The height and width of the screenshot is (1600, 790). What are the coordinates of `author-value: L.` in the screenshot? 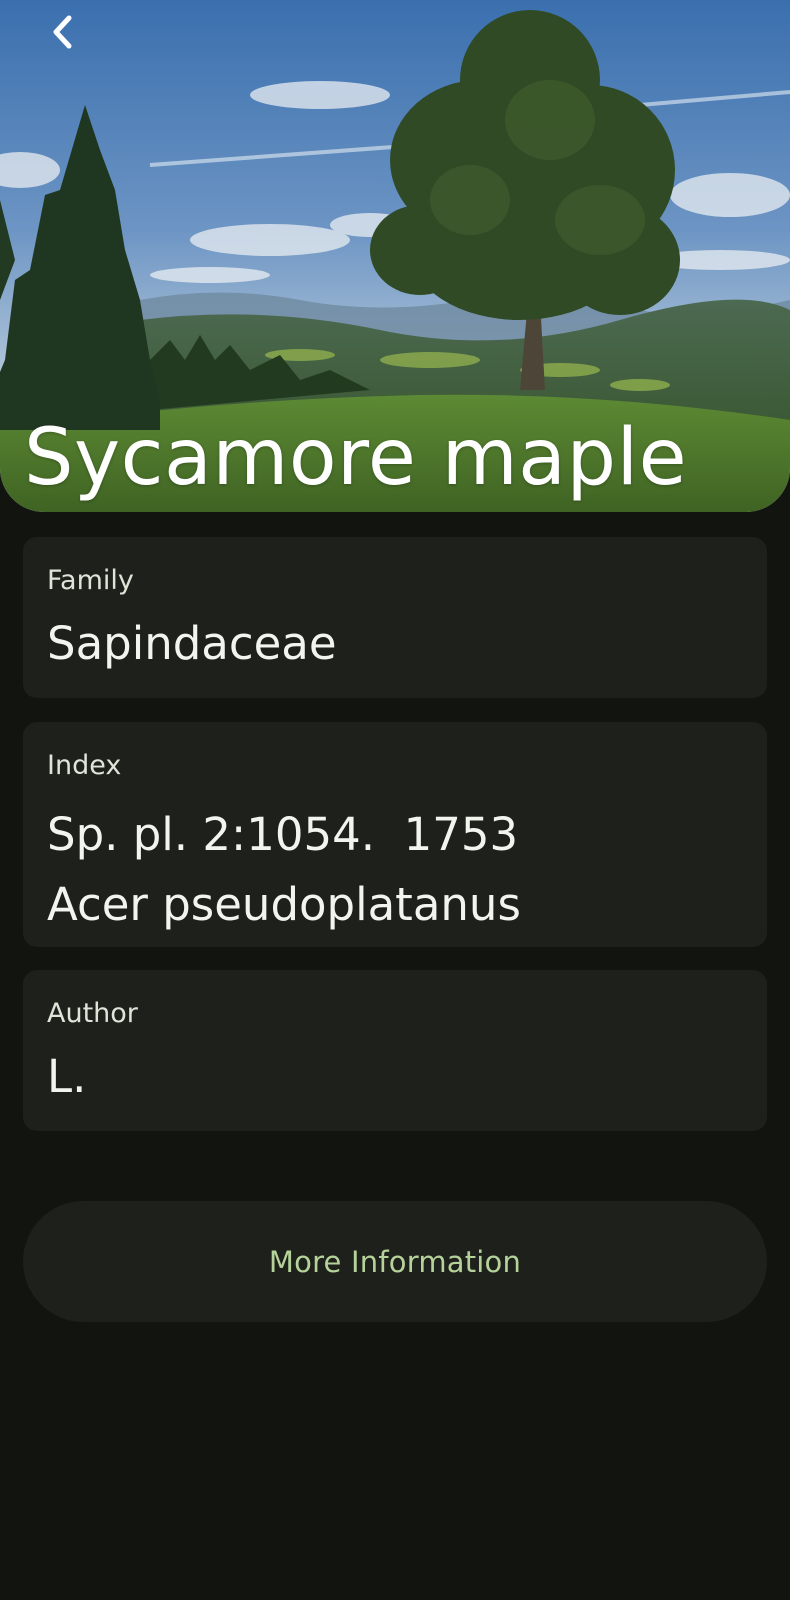 It's located at (67, 1076).